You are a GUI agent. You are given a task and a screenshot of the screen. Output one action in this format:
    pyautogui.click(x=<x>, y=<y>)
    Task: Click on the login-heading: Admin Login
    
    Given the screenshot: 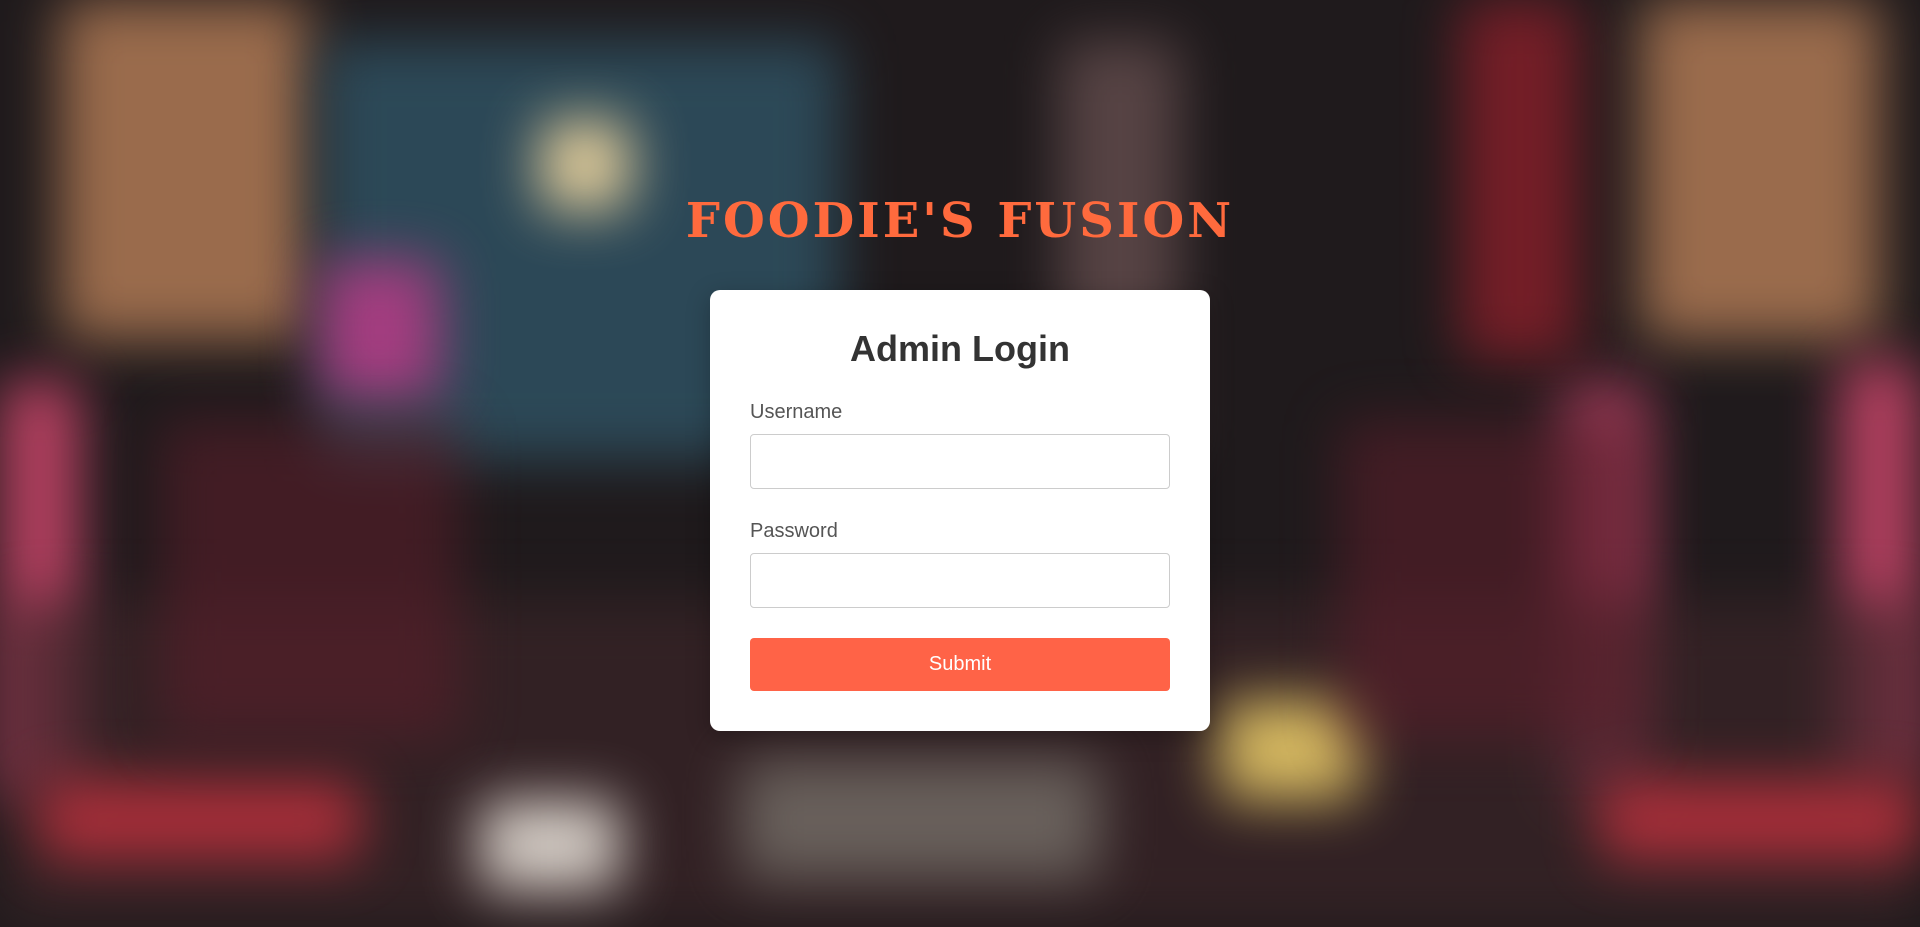 What is the action you would take?
    pyautogui.click(x=960, y=348)
    